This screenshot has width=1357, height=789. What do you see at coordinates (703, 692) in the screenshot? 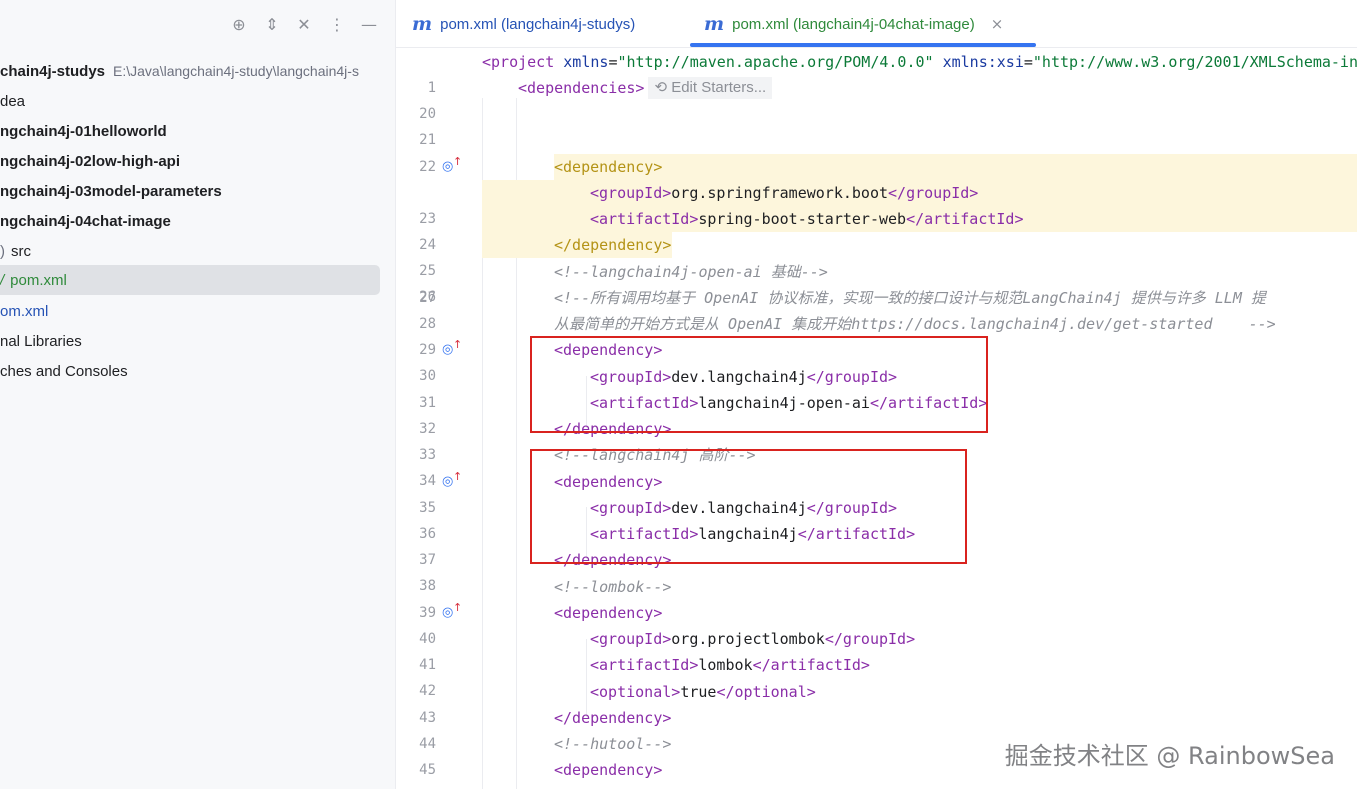
I see `code-text: <optional>true</optional>` at bounding box center [703, 692].